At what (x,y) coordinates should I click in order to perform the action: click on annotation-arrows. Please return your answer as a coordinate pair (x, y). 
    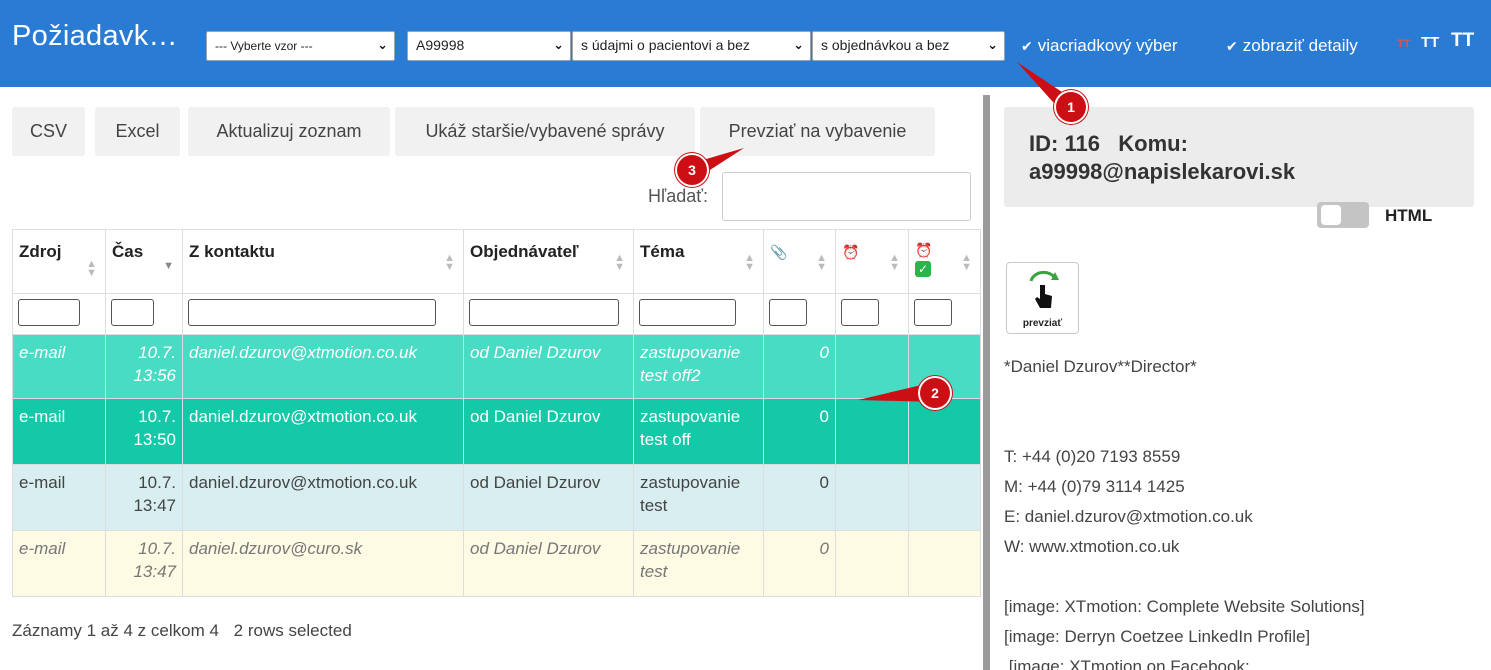
    Looking at the image, I should click on (878, 232).